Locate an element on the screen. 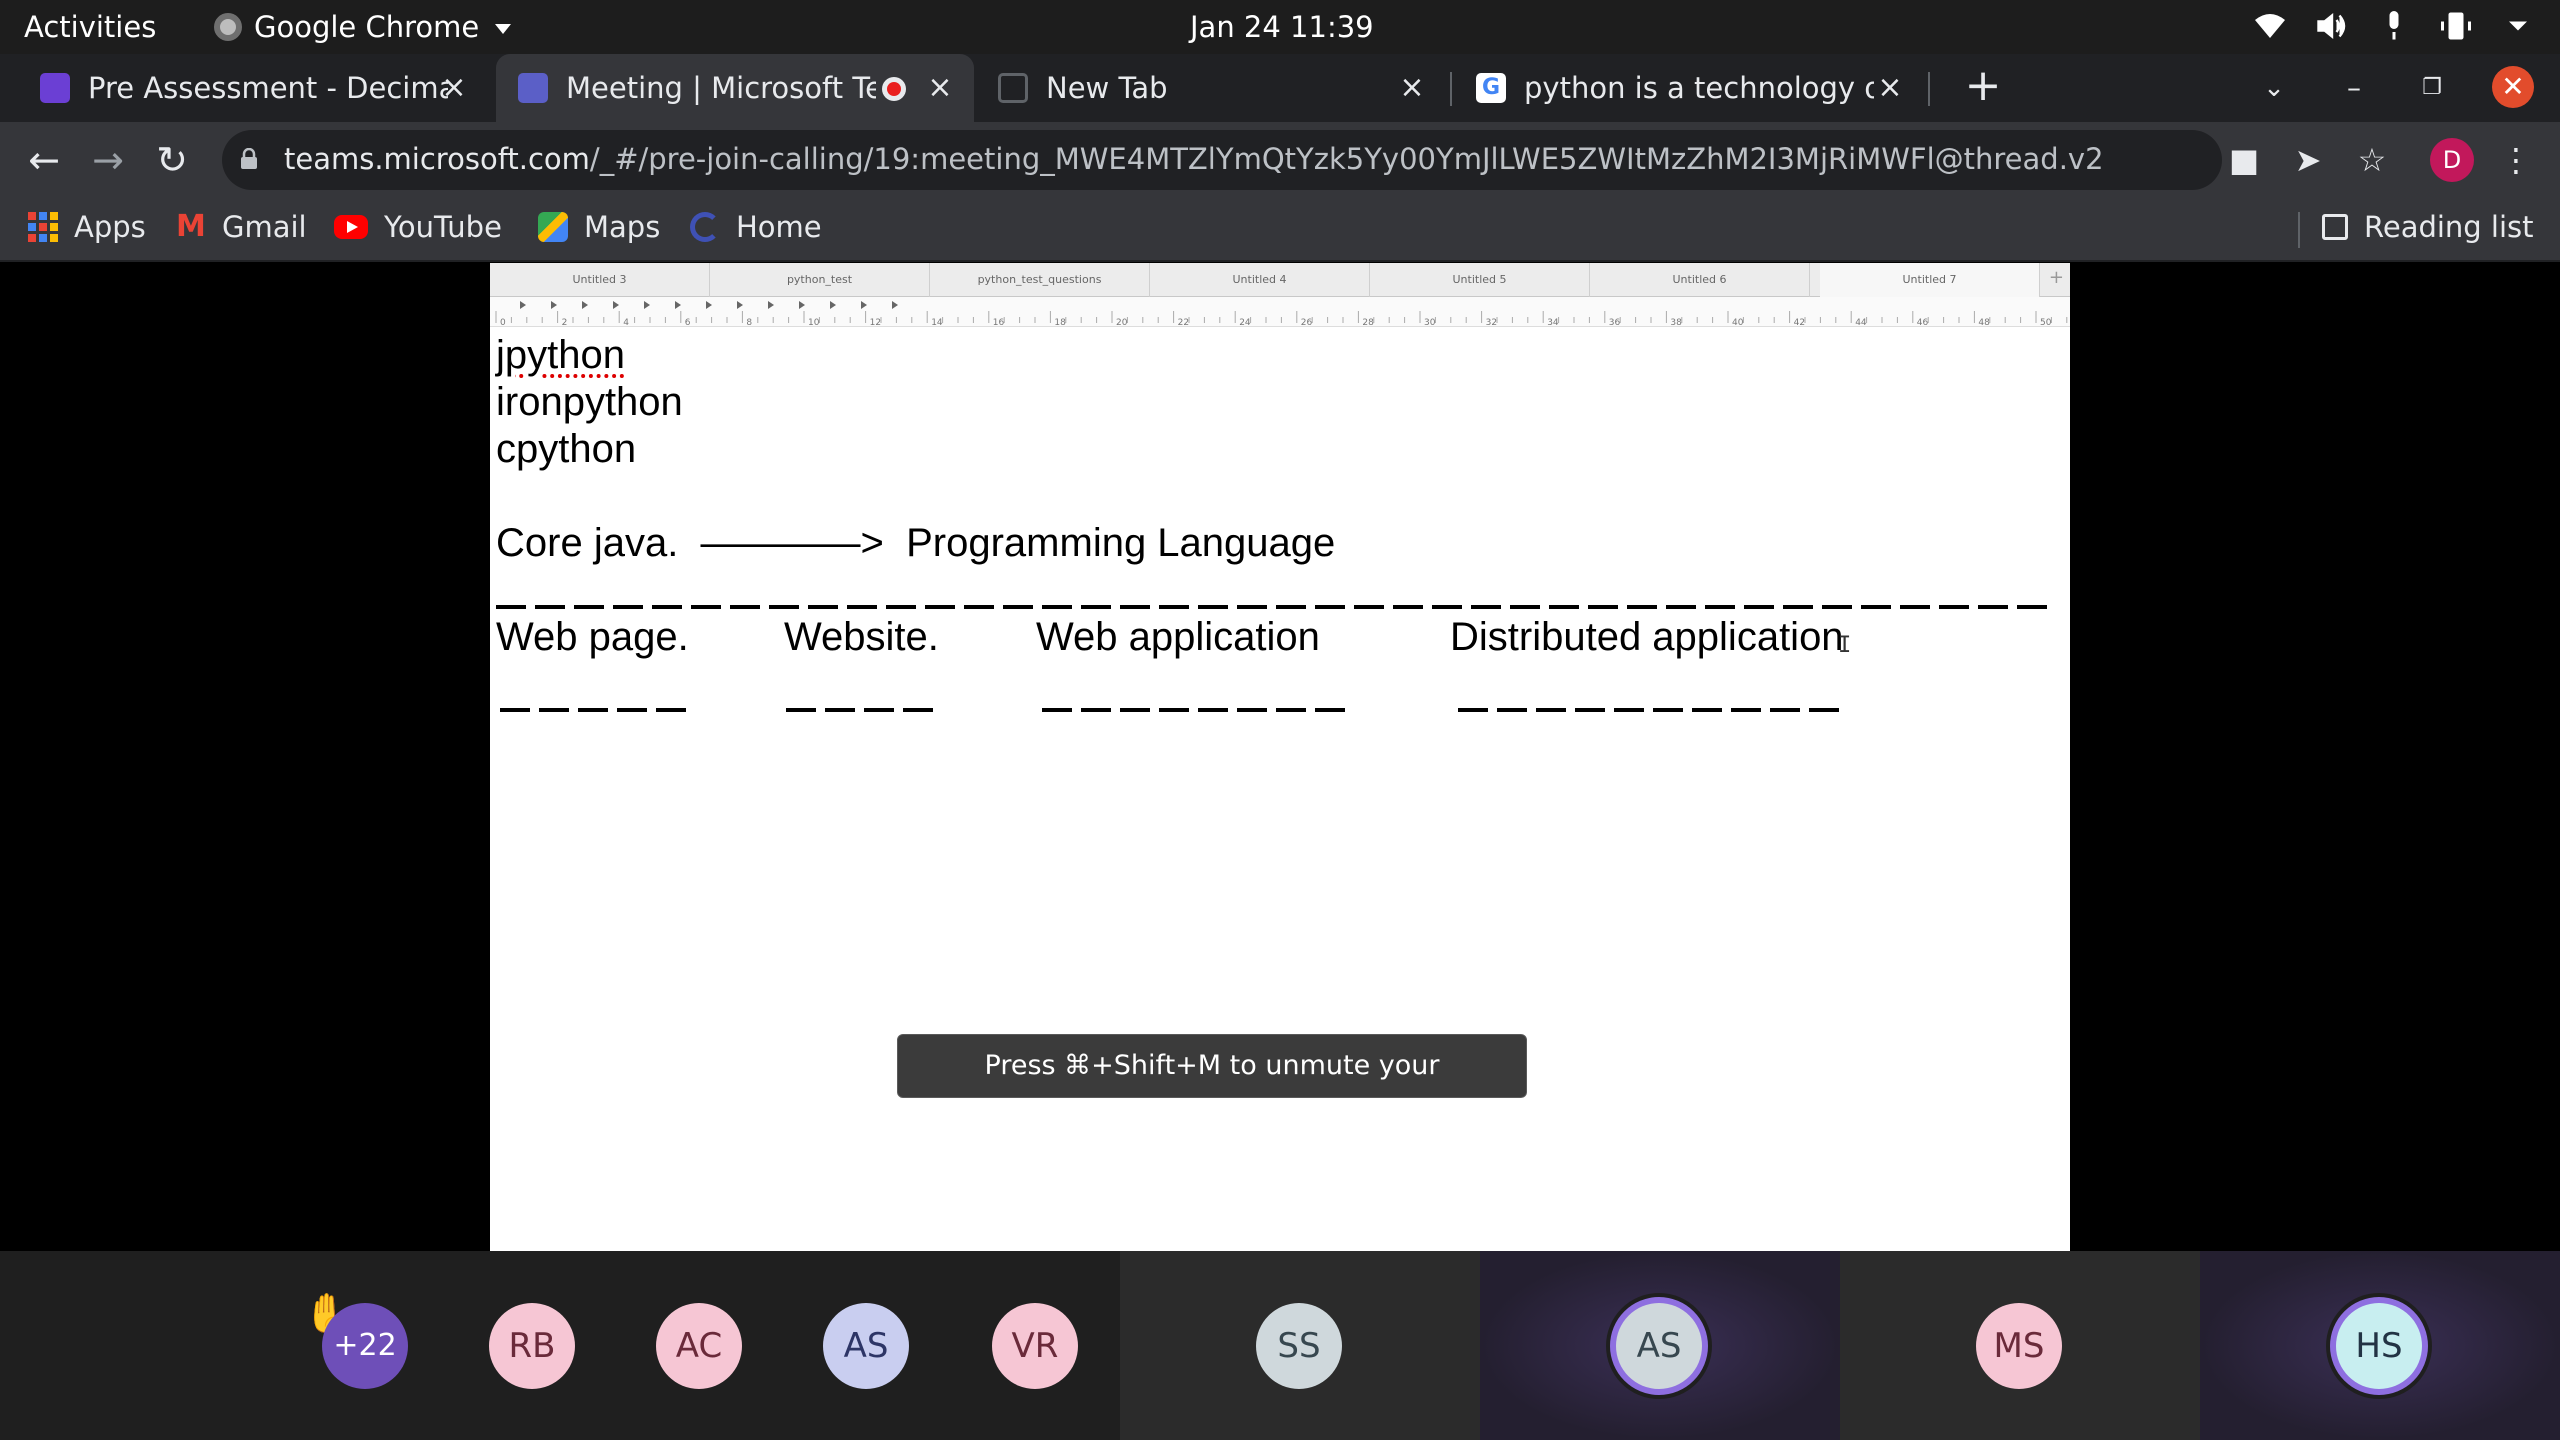  doc-tab: Untitled 6 is located at coordinates (1700, 280).